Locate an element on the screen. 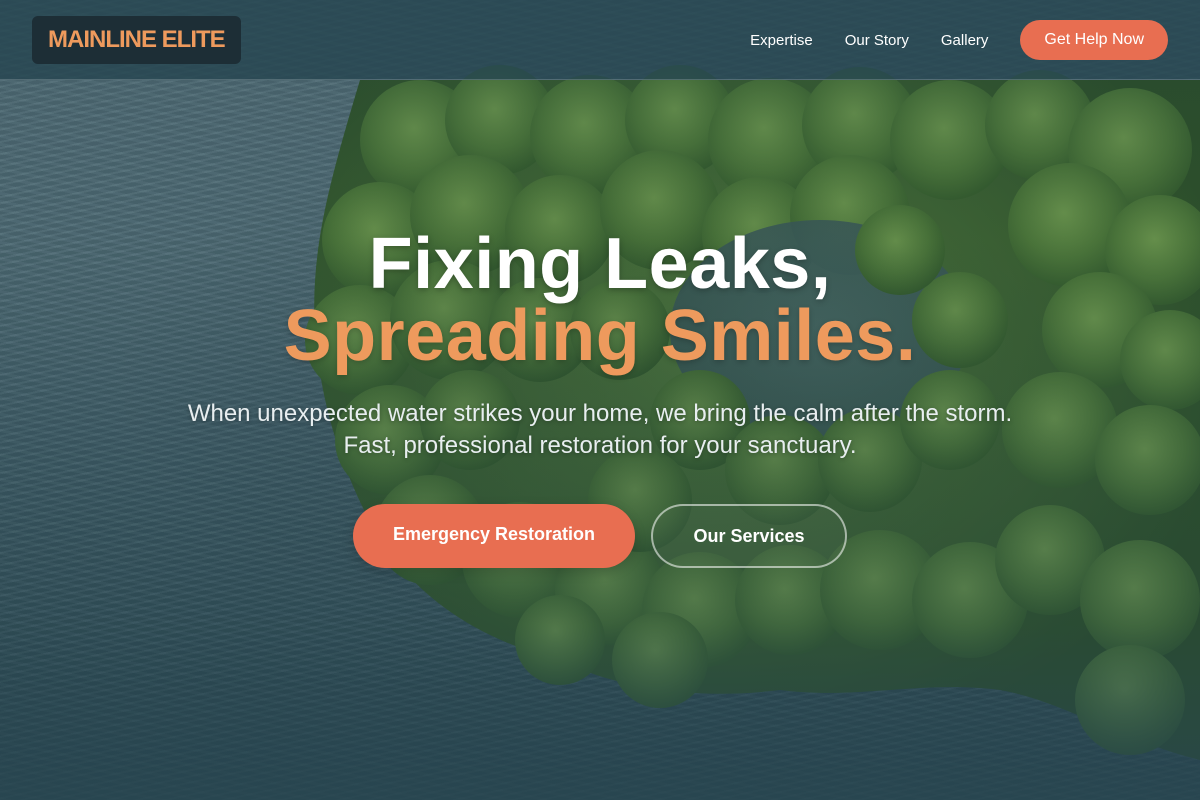 This screenshot has width=1200, height=800. our-services-button: Our Services is located at coordinates (749, 536).